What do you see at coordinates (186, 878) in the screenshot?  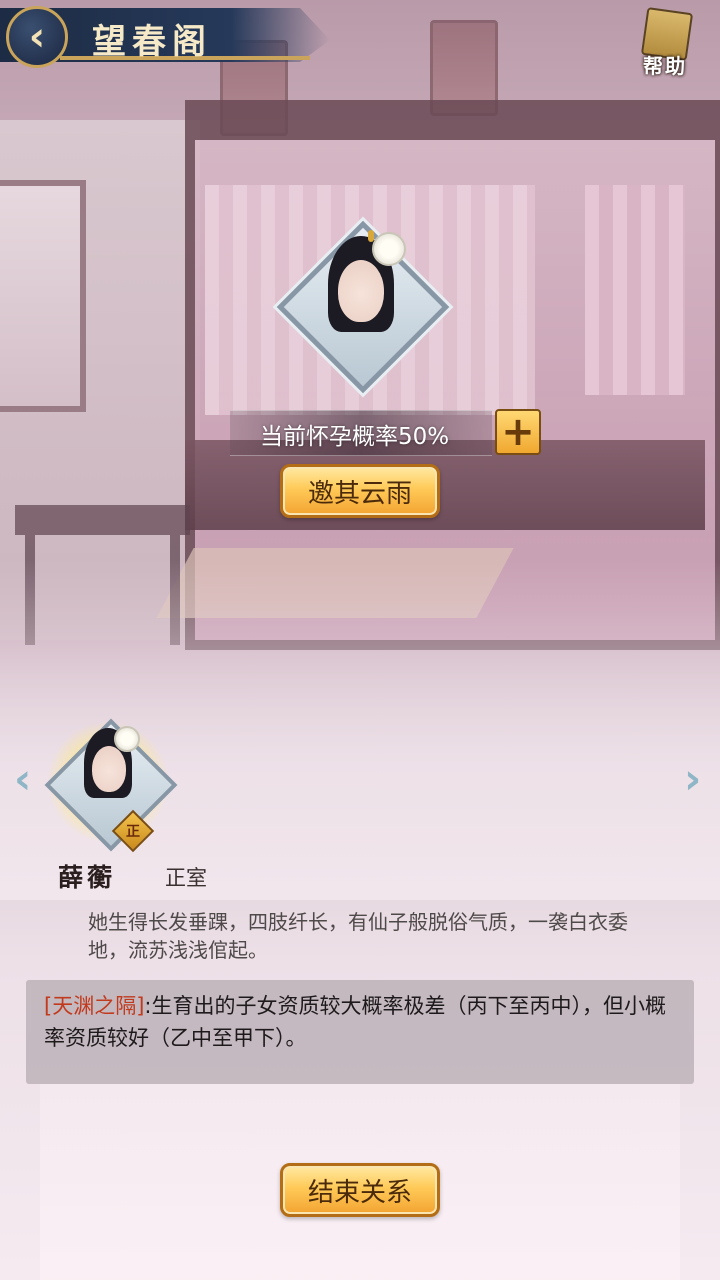 I see `consort-rank: 正室` at bounding box center [186, 878].